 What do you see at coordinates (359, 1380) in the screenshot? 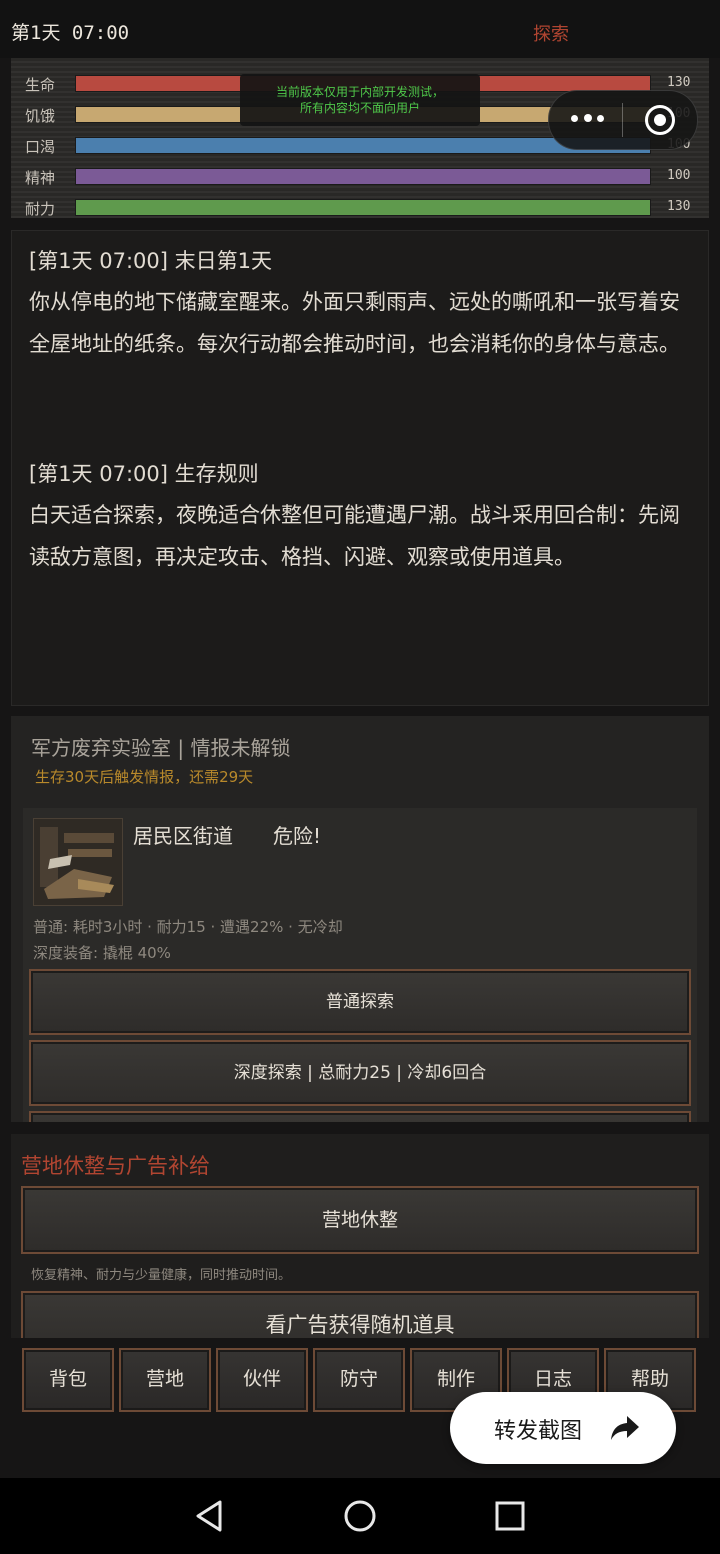
I see `tab-defense: 防守` at bounding box center [359, 1380].